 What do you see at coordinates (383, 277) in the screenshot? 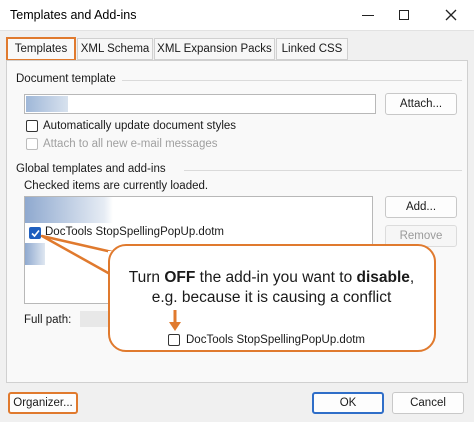
I see `callout-emphasis: disable` at bounding box center [383, 277].